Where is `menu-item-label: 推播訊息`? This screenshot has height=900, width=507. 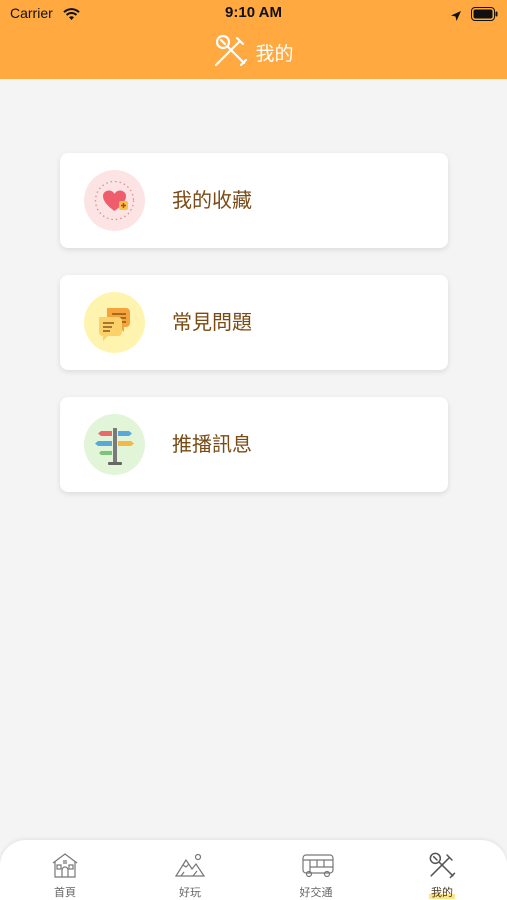
menu-item-label: 推播訊息 is located at coordinates (212, 444).